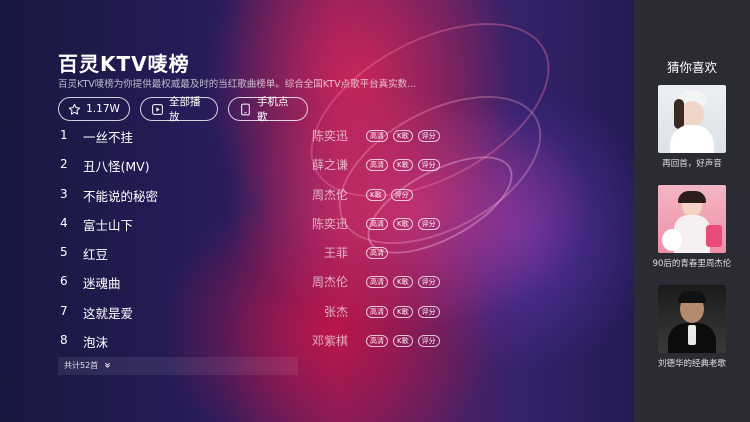 Image resolution: width=750 pixels, height=422 pixels. What do you see at coordinates (64, 193) in the screenshot?
I see `song-rank: 3` at bounding box center [64, 193].